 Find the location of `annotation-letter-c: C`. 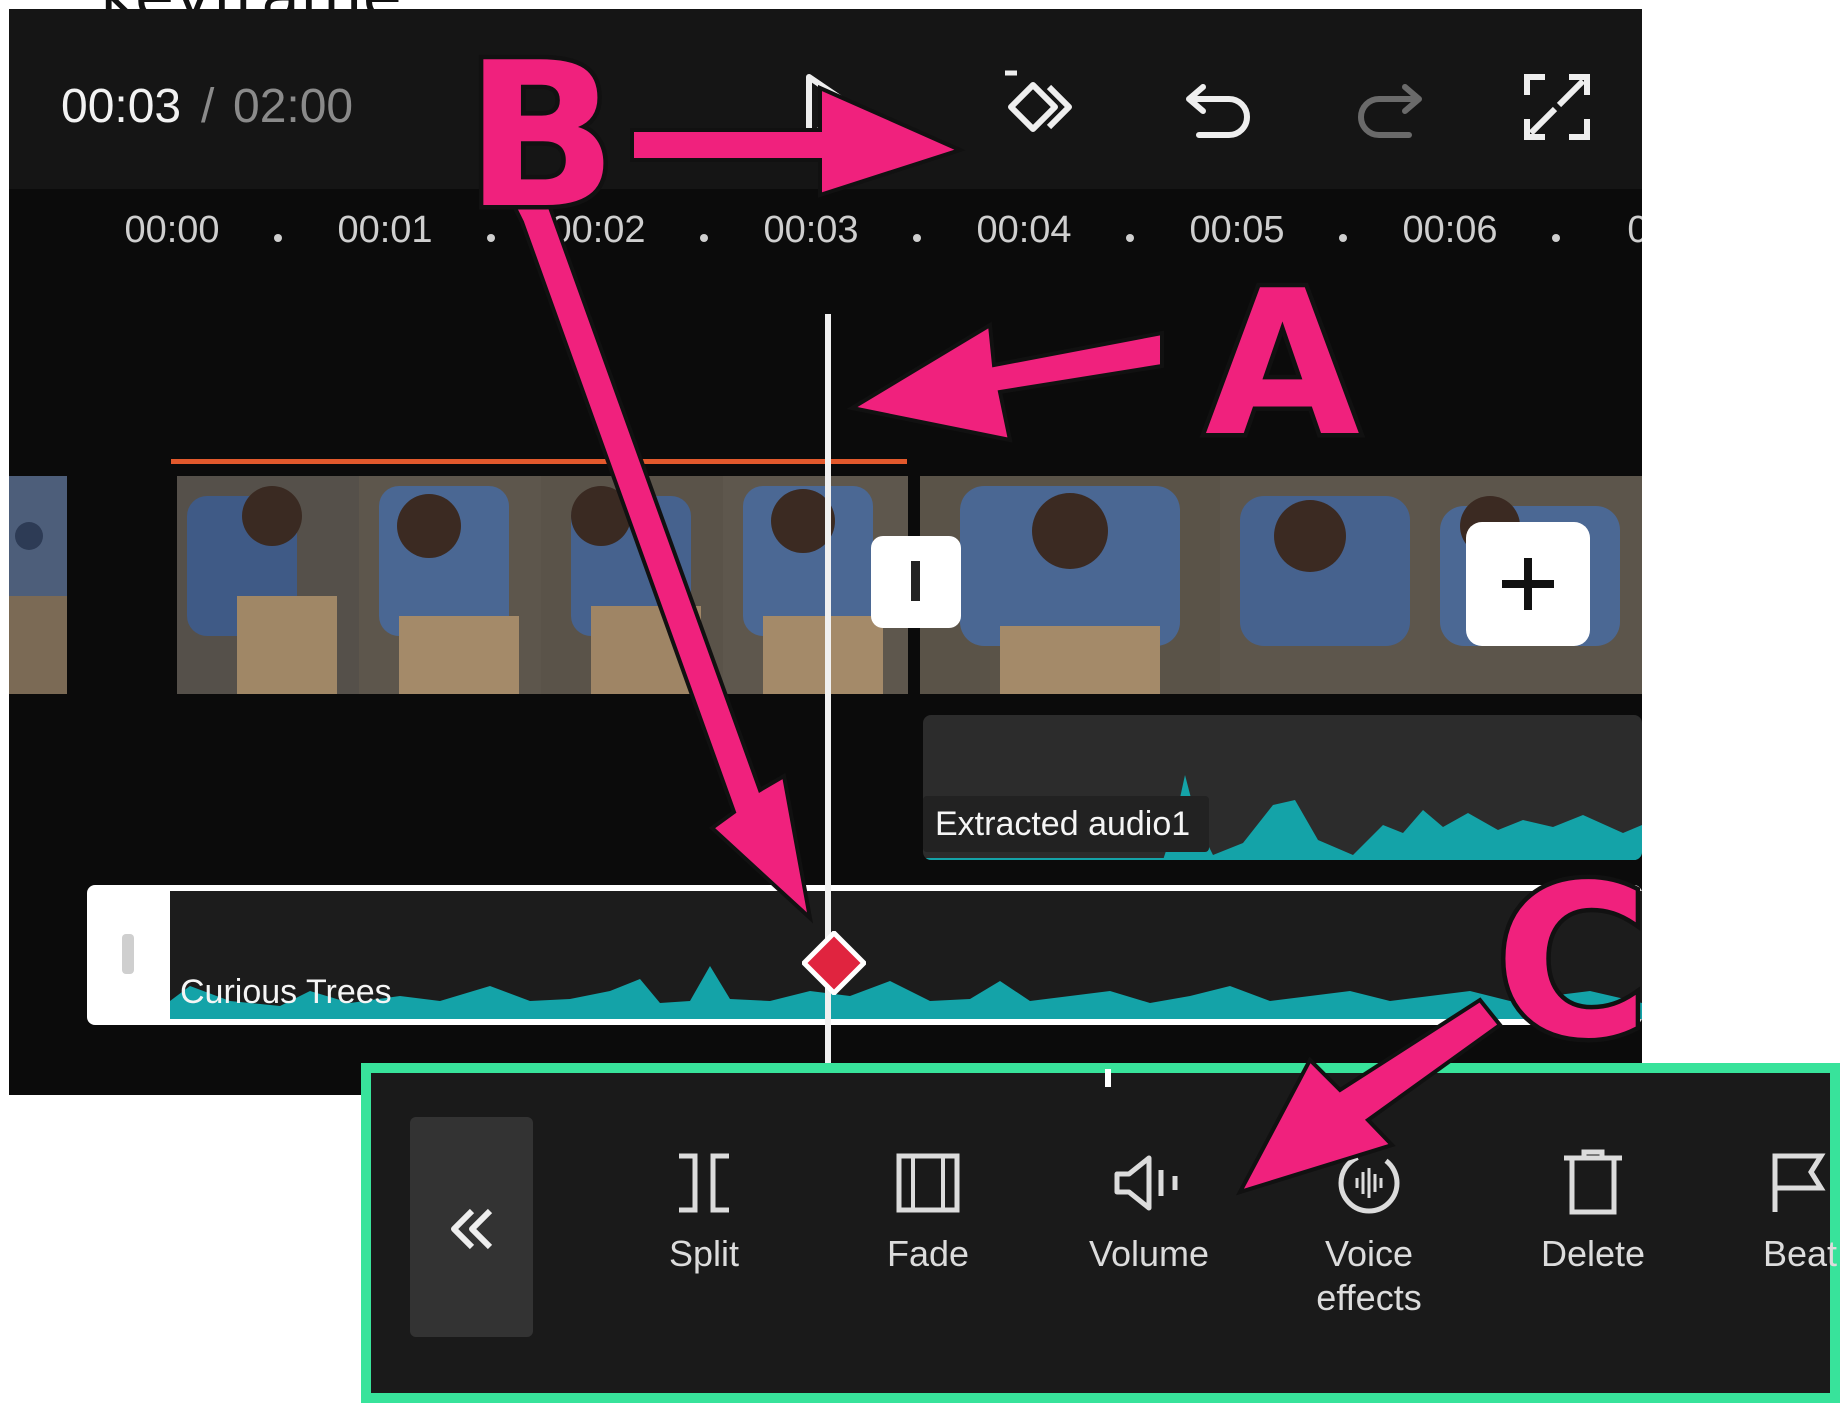

annotation-letter-c: C is located at coordinates (1571, 963).